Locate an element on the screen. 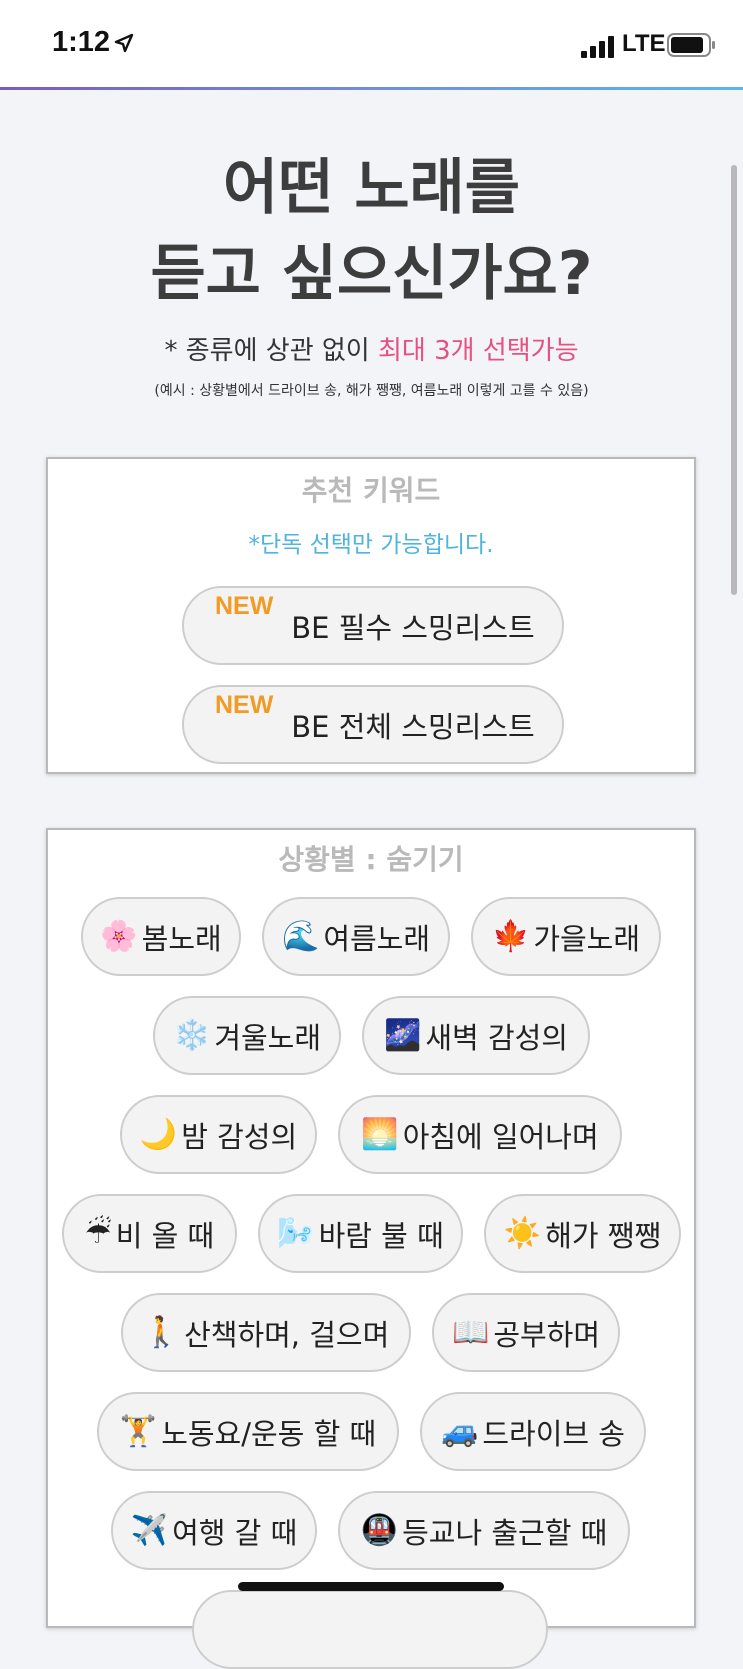  metro-icon: 🚇 is located at coordinates (379, 1530).